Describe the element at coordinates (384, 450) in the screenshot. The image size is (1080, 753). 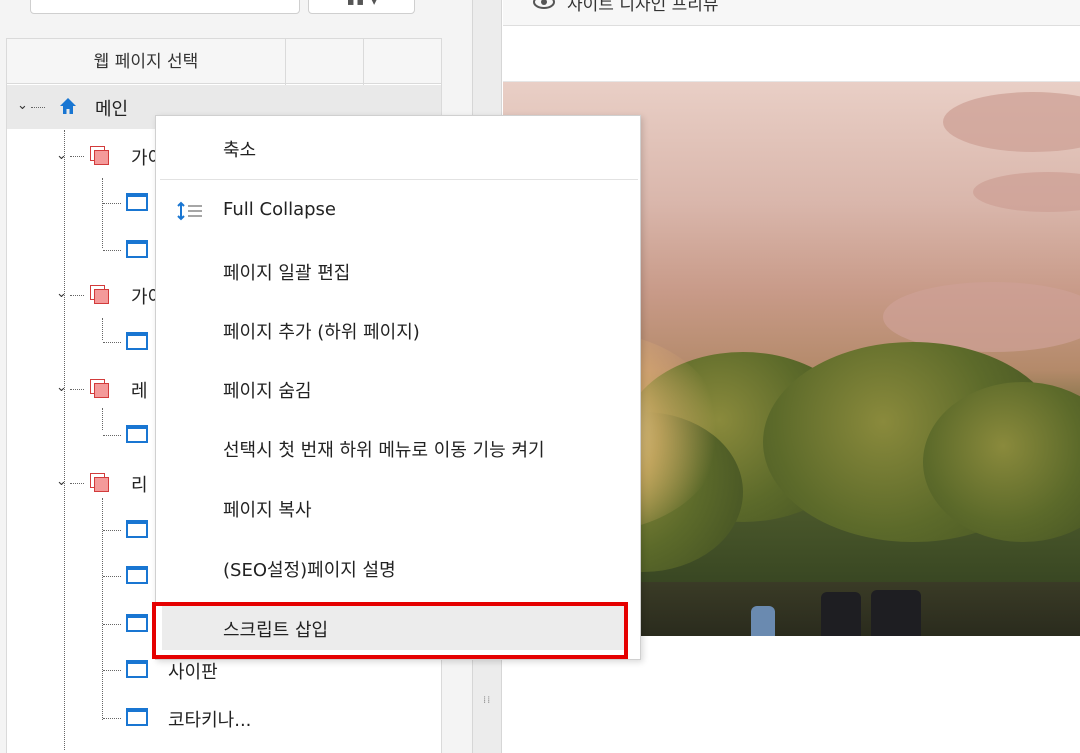
I see `menu-item-label: 선택시 첫 번재 하위 메뉴로 이동 기능 켜기` at that location.